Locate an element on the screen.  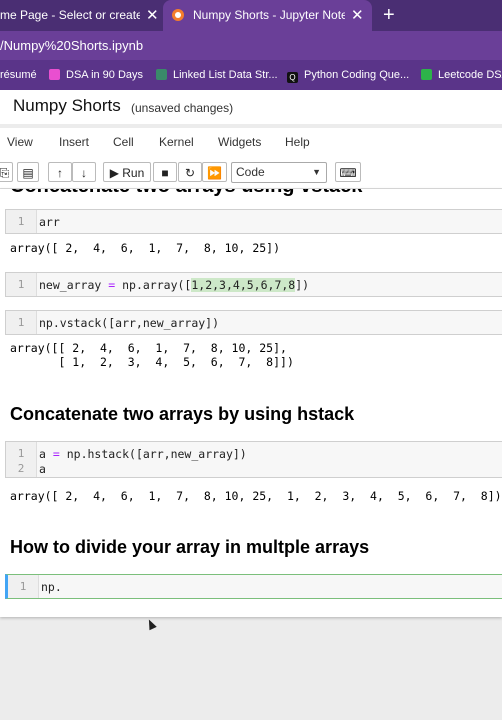
tab-title: me Page - Select or create a n is located at coordinates (70, 15).